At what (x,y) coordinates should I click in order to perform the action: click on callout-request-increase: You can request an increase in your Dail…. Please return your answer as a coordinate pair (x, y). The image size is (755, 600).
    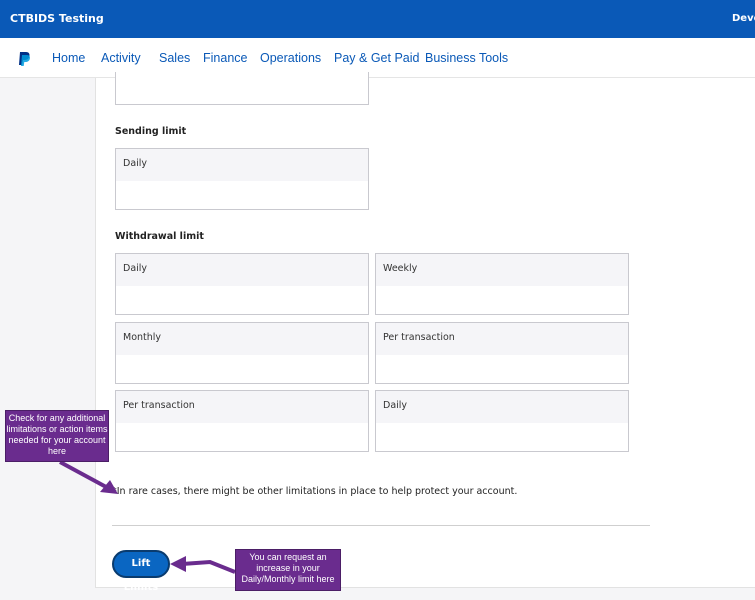
    Looking at the image, I should click on (288, 570).